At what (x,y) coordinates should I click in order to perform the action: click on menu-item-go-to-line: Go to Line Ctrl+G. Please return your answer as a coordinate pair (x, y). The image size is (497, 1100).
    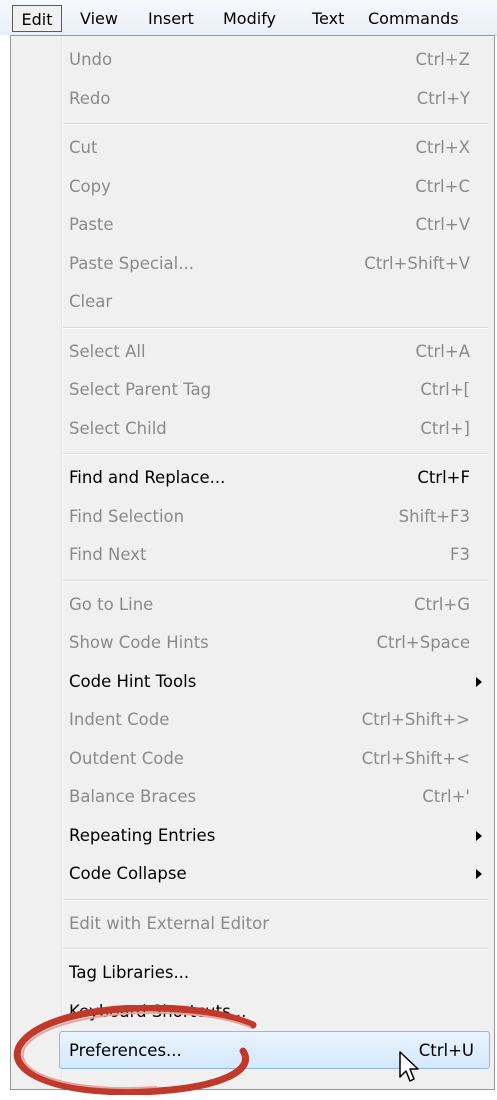
    Looking at the image, I should click on (252, 605).